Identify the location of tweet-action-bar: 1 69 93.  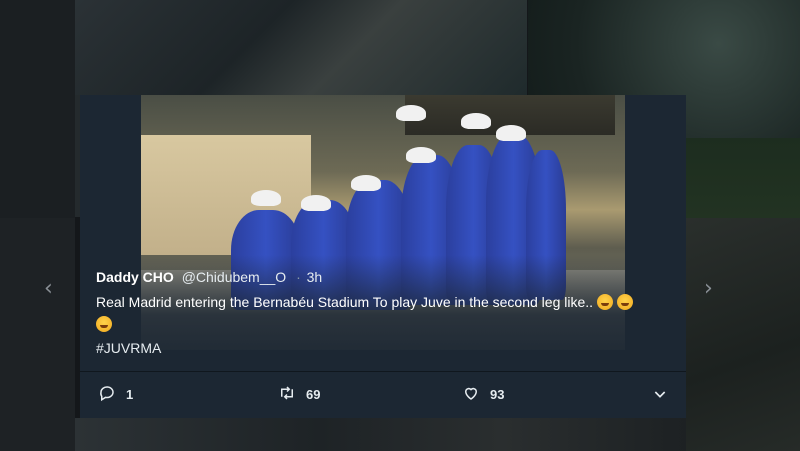
(383, 394).